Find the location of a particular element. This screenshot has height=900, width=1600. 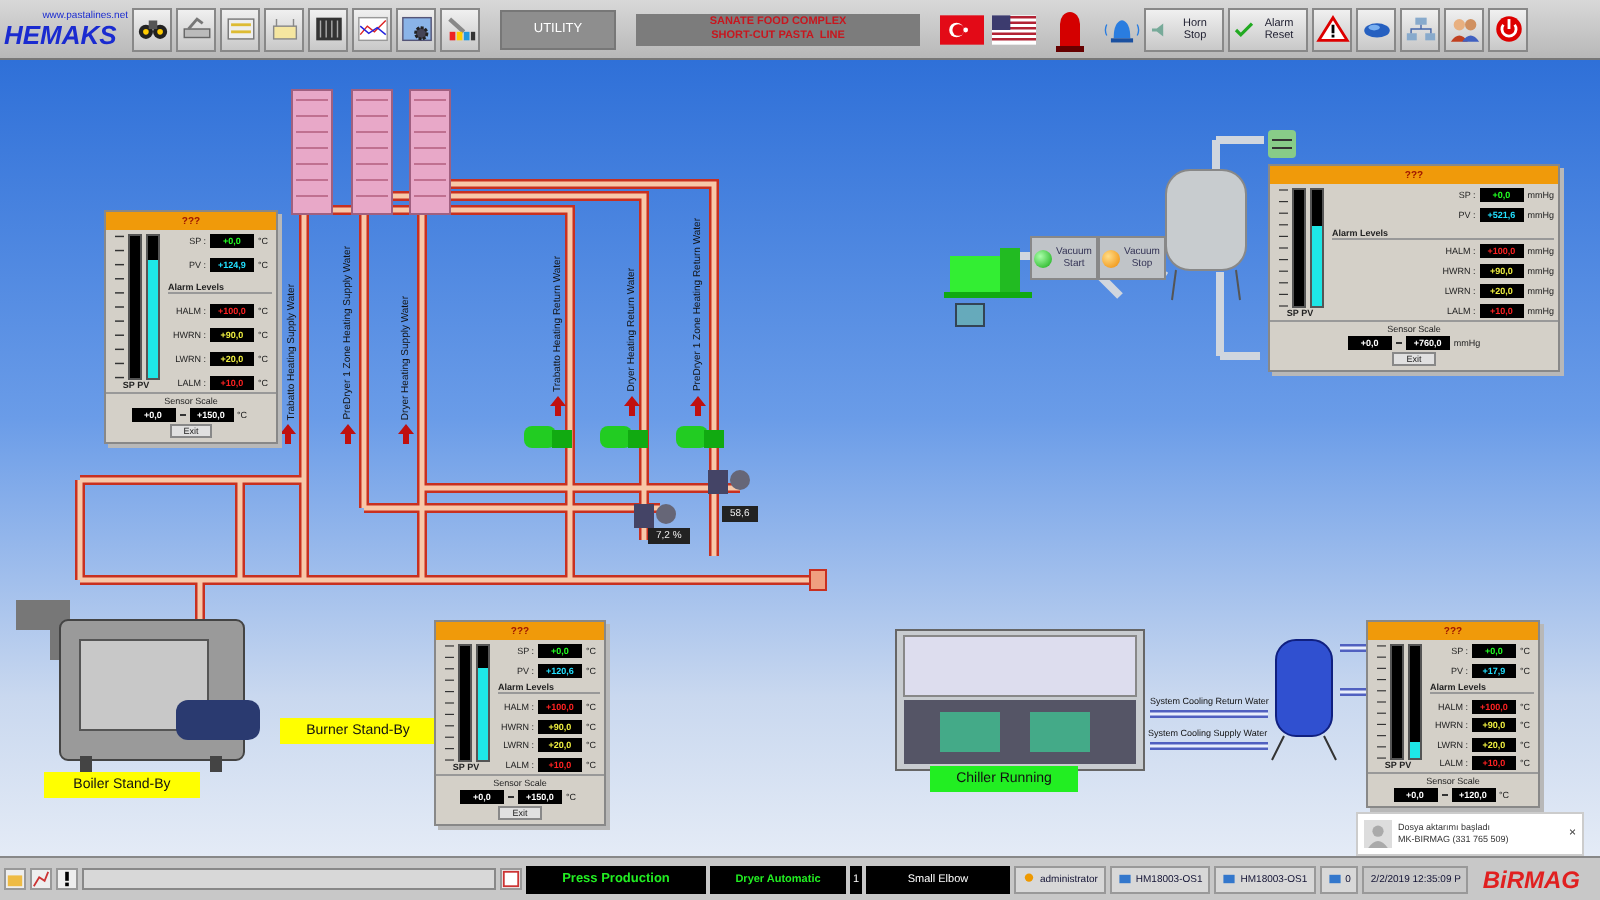

pressure-sensor-icon is located at coordinates (1282, 144).